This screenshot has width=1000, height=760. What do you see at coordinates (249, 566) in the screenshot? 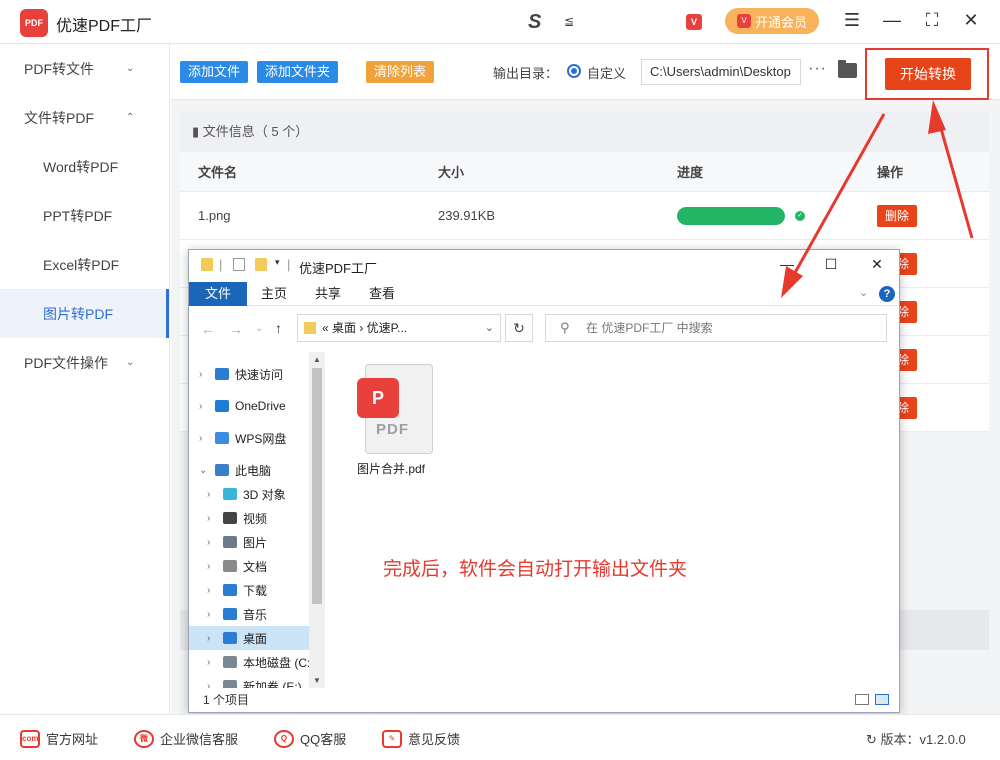
I see `tree-item: › 文档` at bounding box center [249, 566].